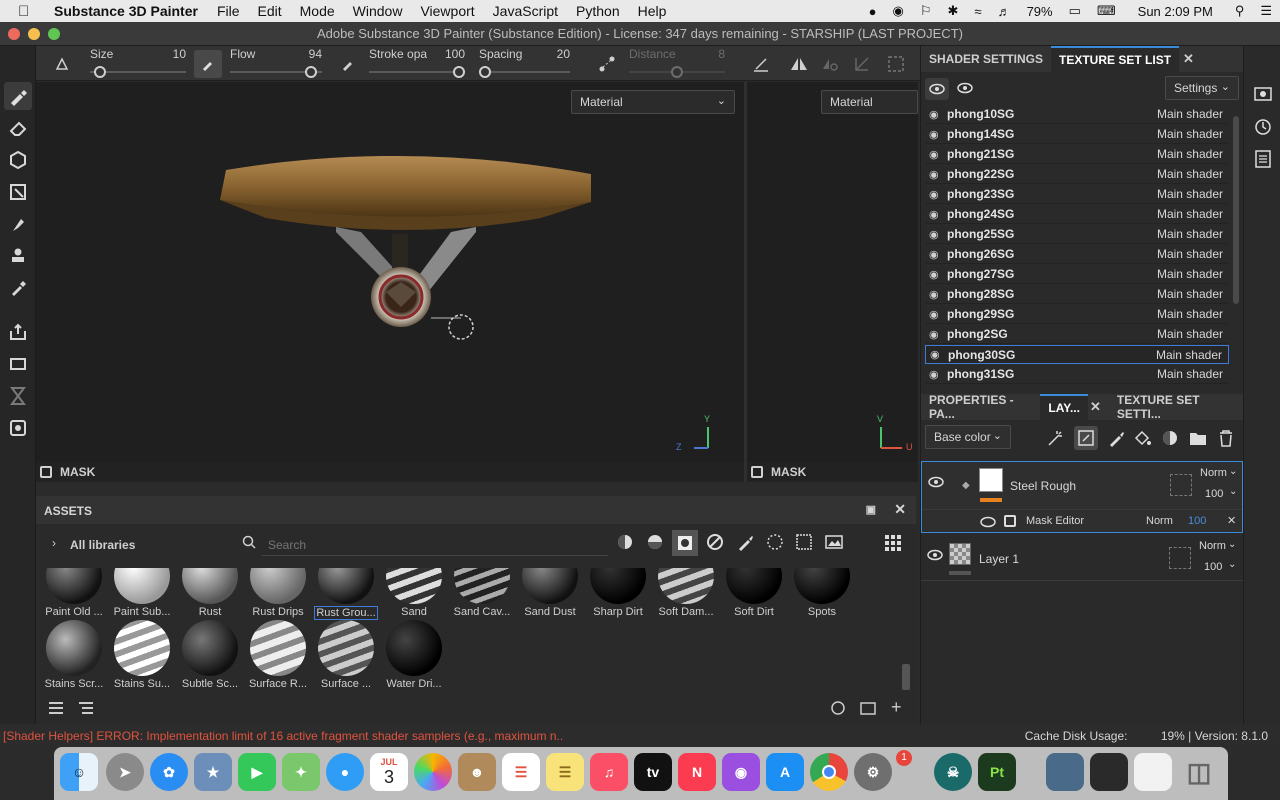  Describe the element at coordinates (14, 34) in the screenshot. I see `close-window-button` at that location.